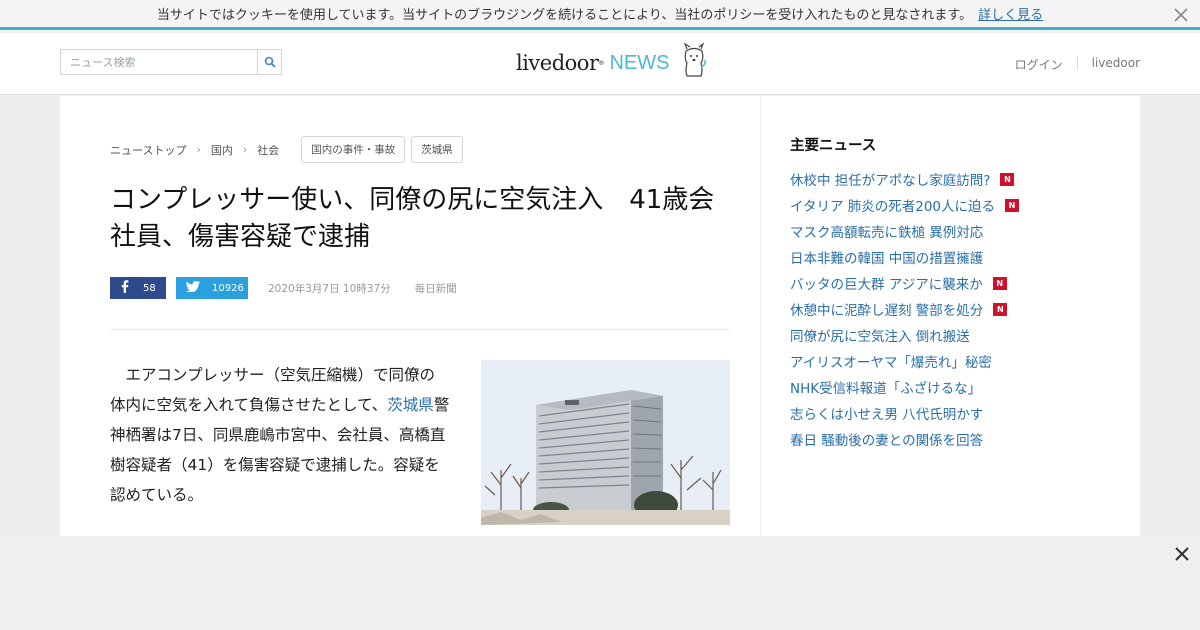 The height and width of the screenshot is (630, 1200). I want to click on twitter-share-count: 10926, so click(228, 288).